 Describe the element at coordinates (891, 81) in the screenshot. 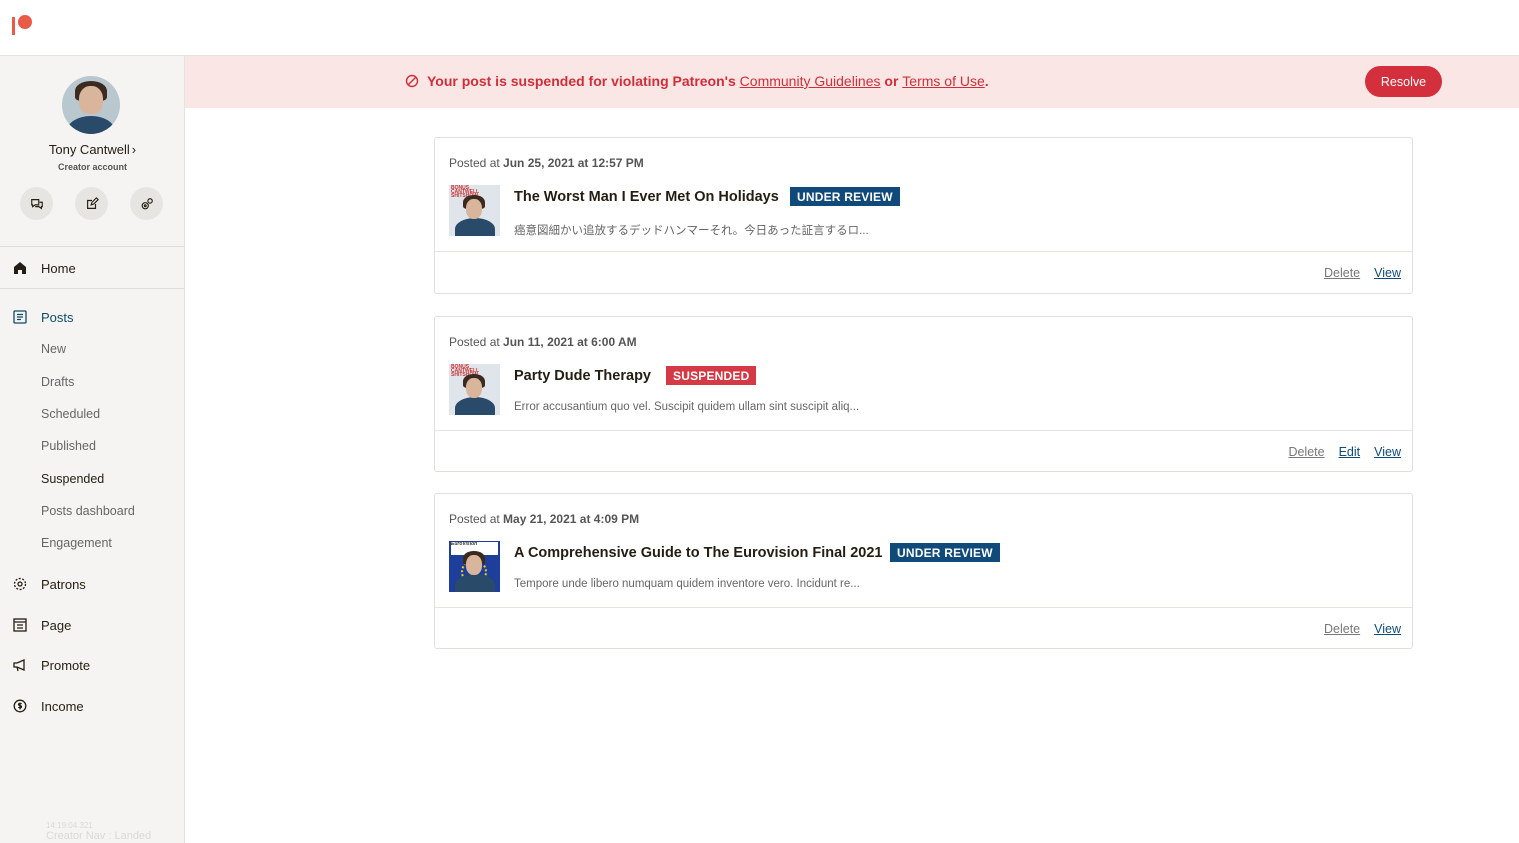

I see `banner-middle: or` at that location.